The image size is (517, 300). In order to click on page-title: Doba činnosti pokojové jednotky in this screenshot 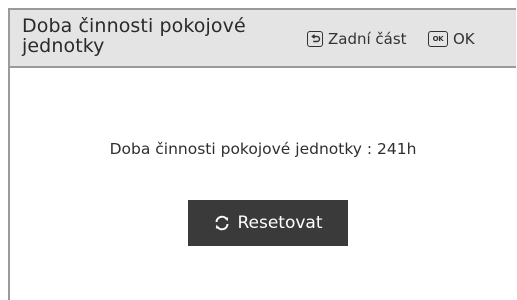, I will do `click(134, 36)`.